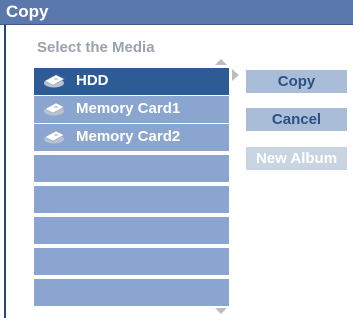  I want to click on new-album-button: New Album, so click(296, 158).